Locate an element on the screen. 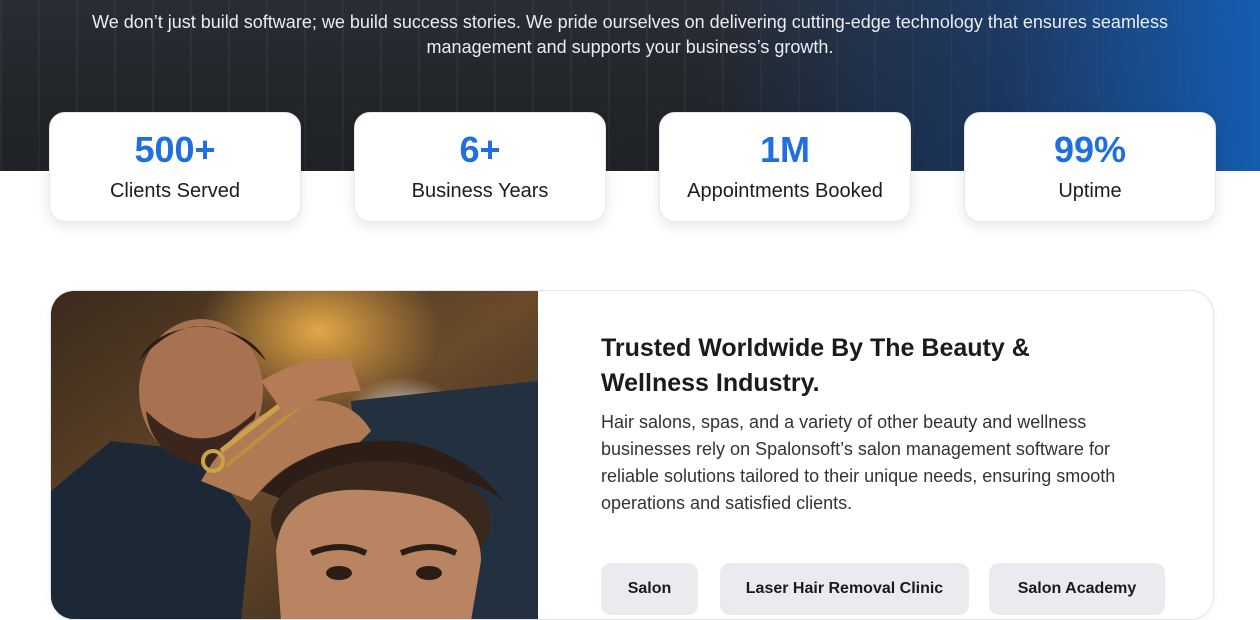  stat-card-clients: 500+ Clients Served is located at coordinates (175, 167).